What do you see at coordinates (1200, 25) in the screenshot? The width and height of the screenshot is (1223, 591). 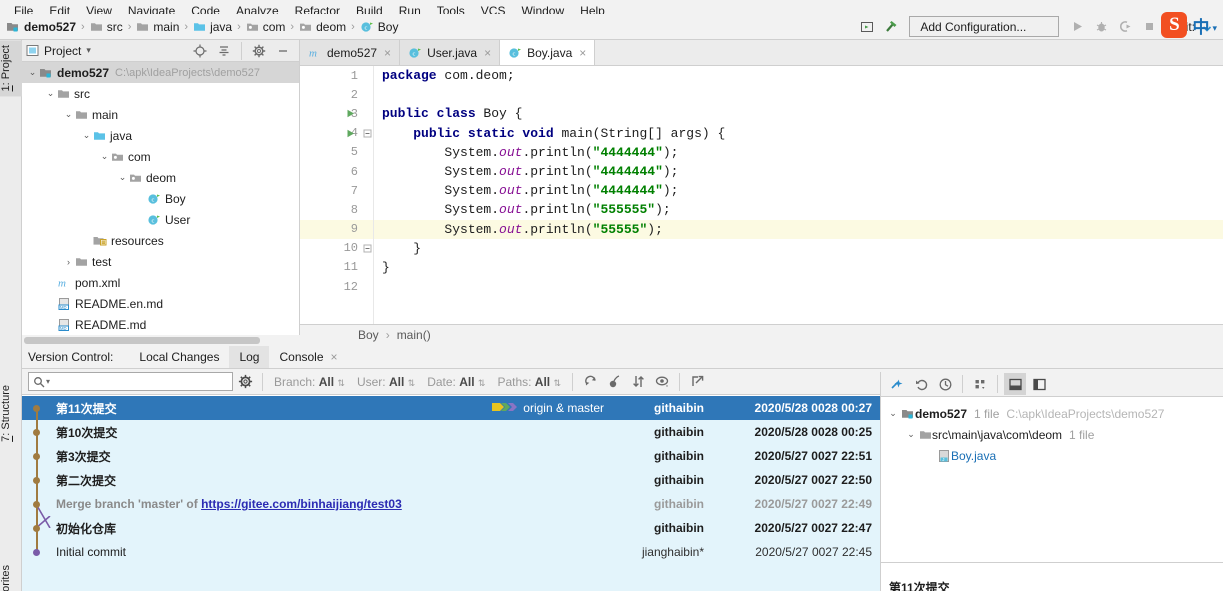 I see `ime-mode-label: 中` at bounding box center [1200, 25].